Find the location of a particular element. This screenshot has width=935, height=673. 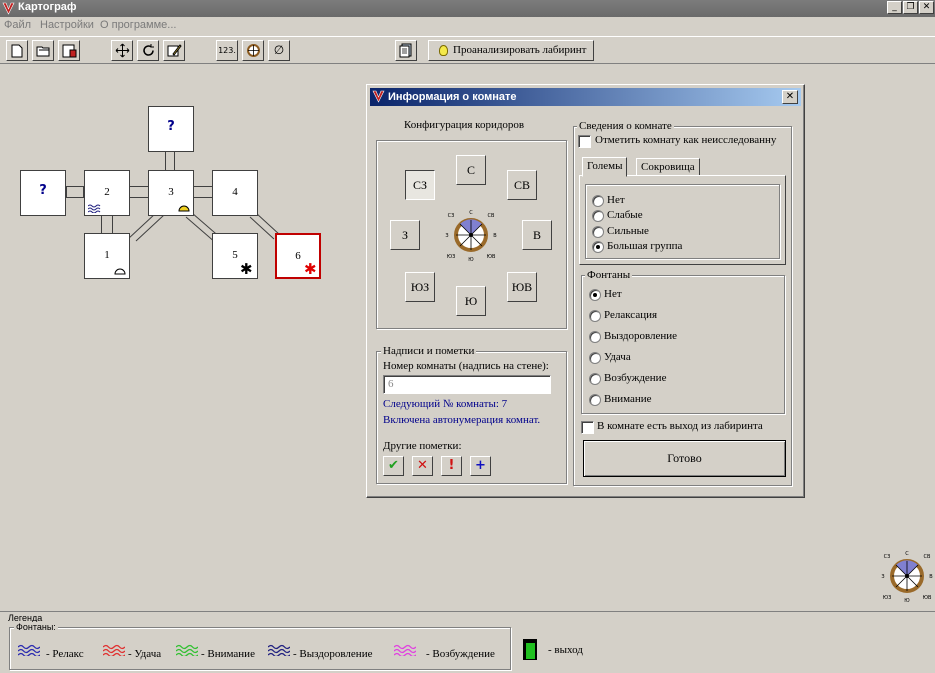

corridor-w-button: З is located at coordinates (405, 235).